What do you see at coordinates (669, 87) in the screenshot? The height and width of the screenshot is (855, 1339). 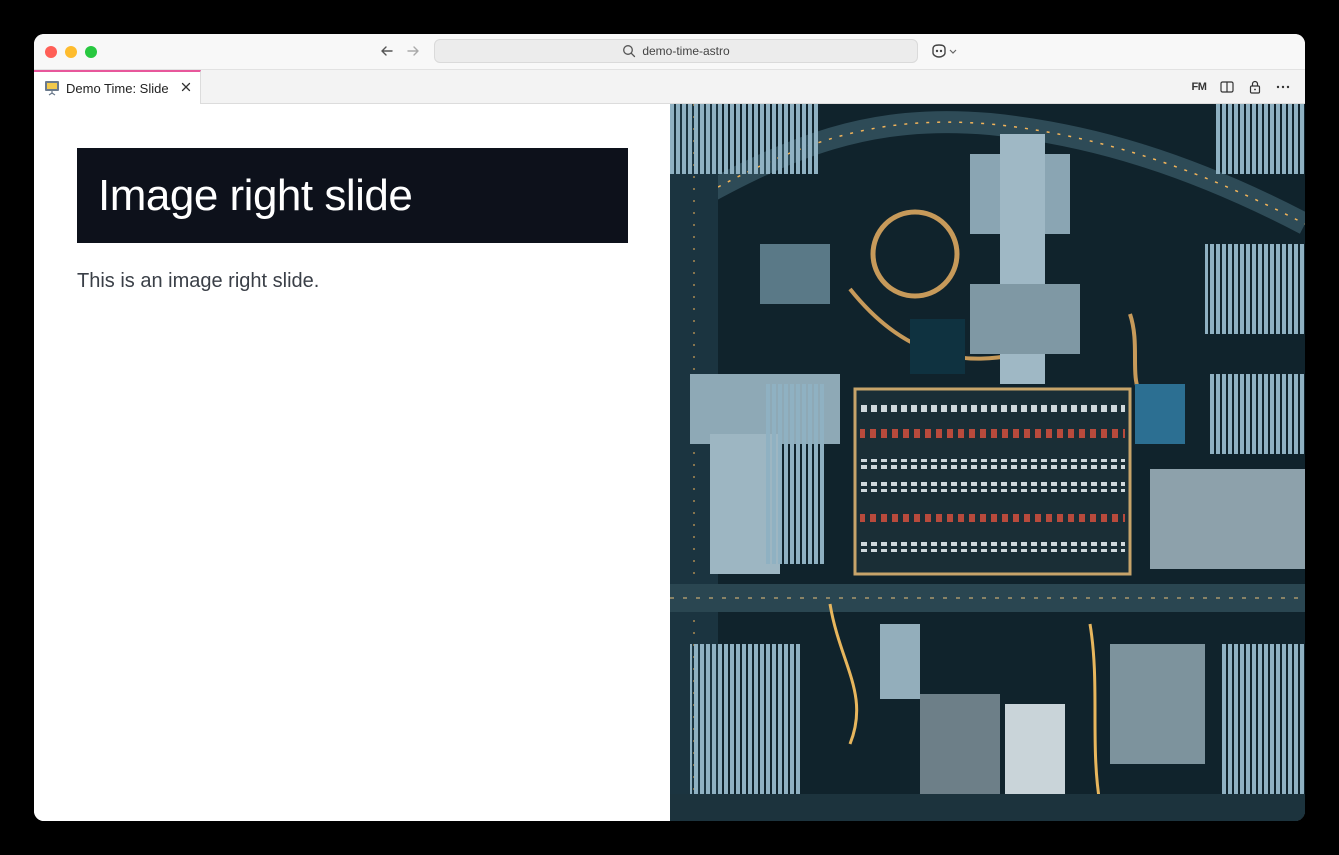 I see `tab-bar: Demo Time: Slide FM` at bounding box center [669, 87].